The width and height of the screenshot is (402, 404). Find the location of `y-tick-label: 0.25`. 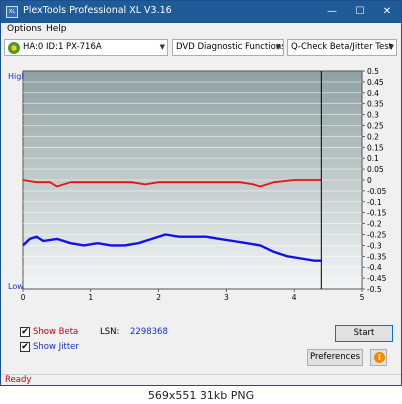

y-tick-label: 0.25 is located at coordinates (375, 126).